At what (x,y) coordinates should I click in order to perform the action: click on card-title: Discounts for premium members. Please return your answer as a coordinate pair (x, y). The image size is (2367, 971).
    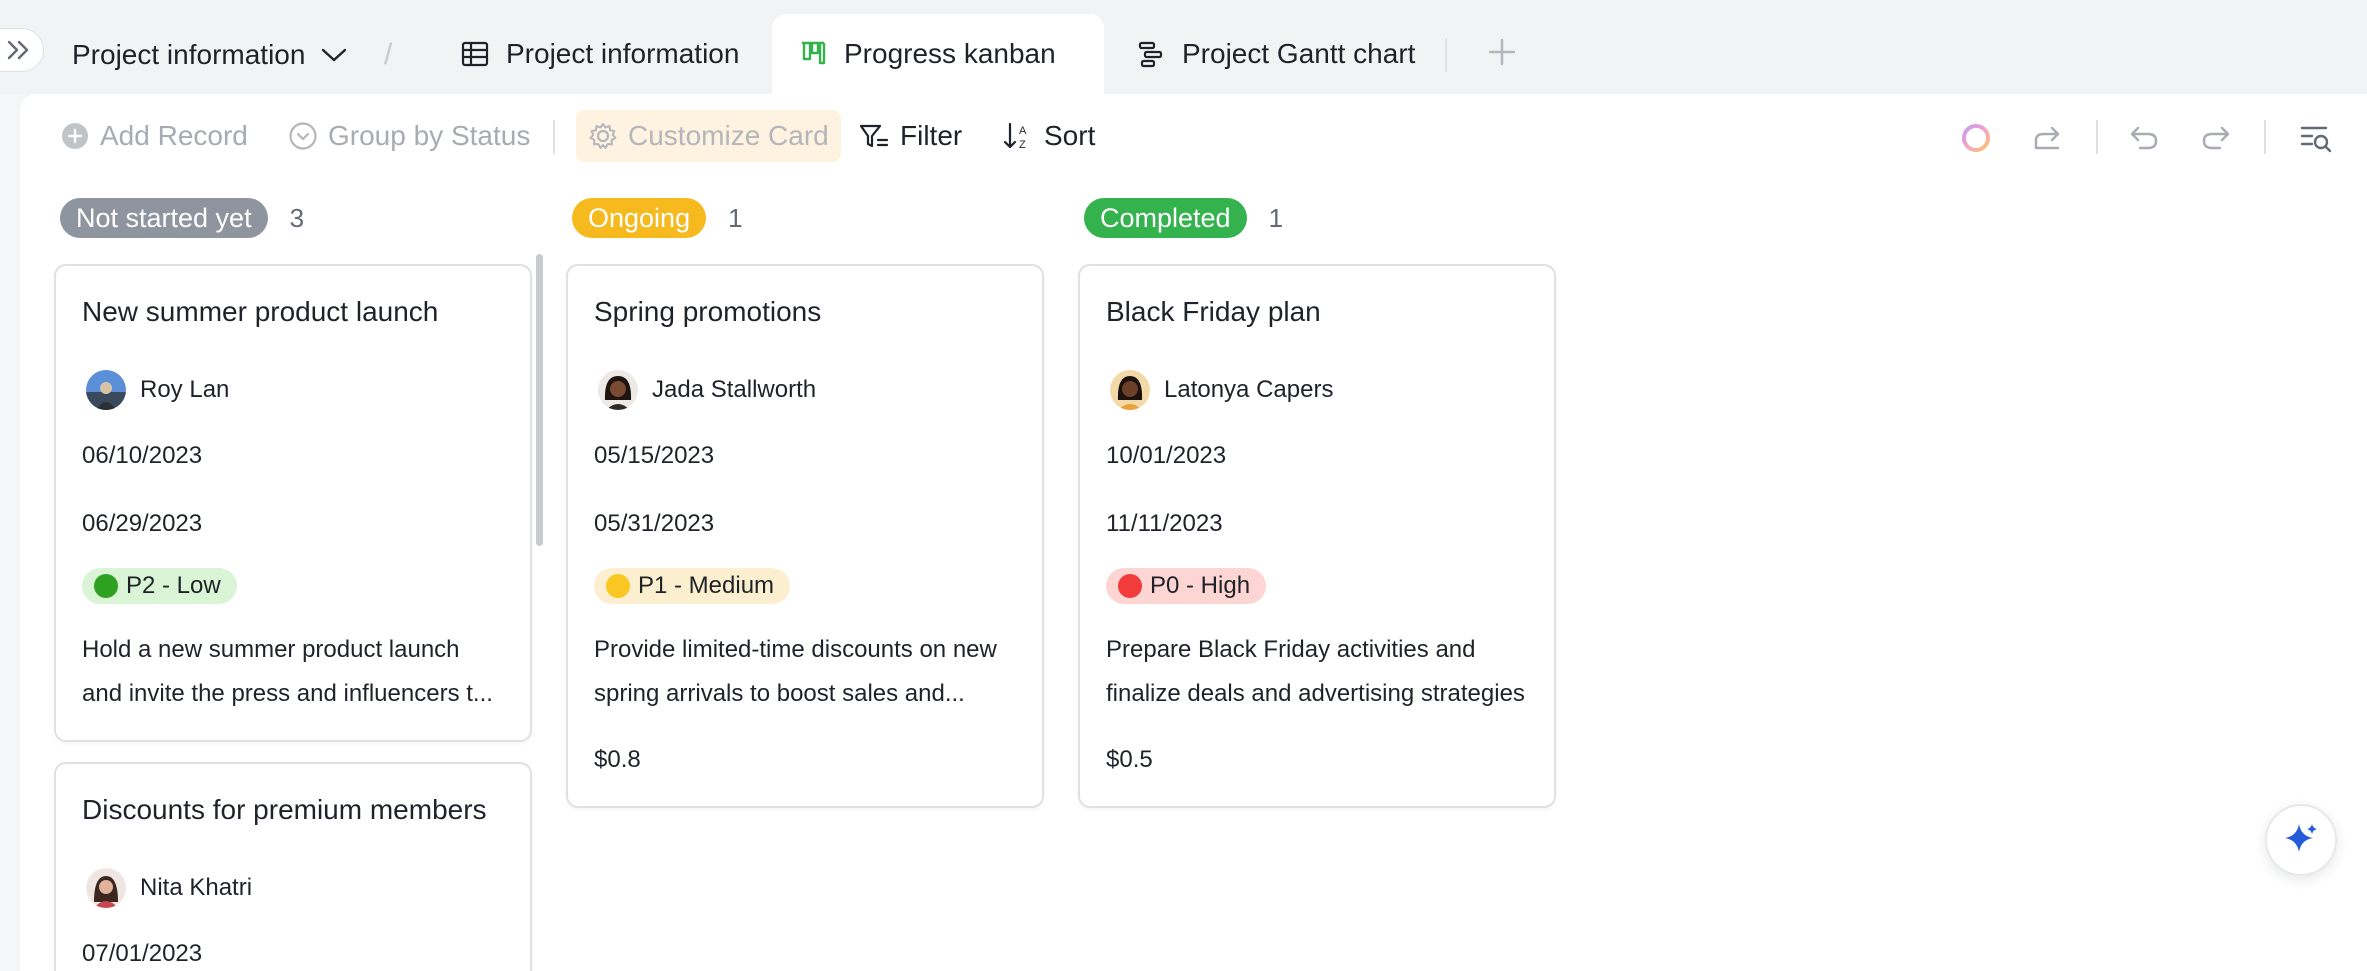
    Looking at the image, I should click on (284, 809).